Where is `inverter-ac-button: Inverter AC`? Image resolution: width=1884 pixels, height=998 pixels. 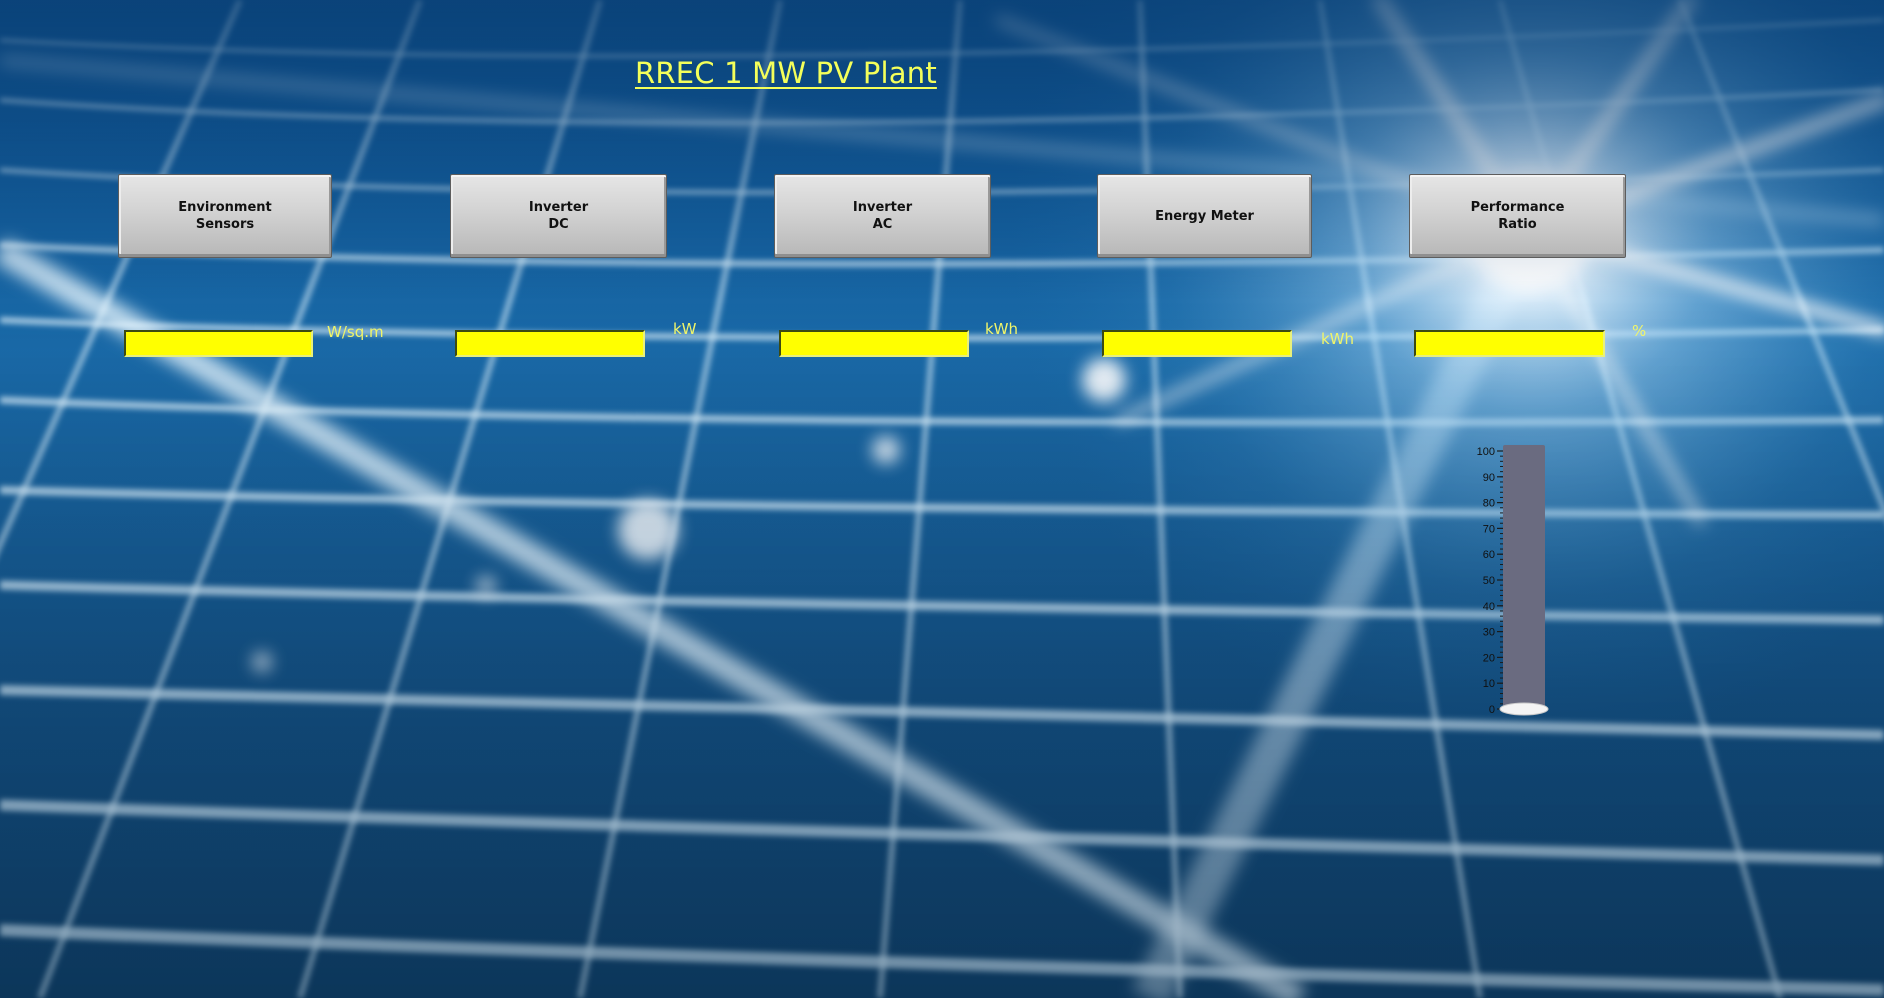
inverter-ac-button: Inverter AC is located at coordinates (882, 216).